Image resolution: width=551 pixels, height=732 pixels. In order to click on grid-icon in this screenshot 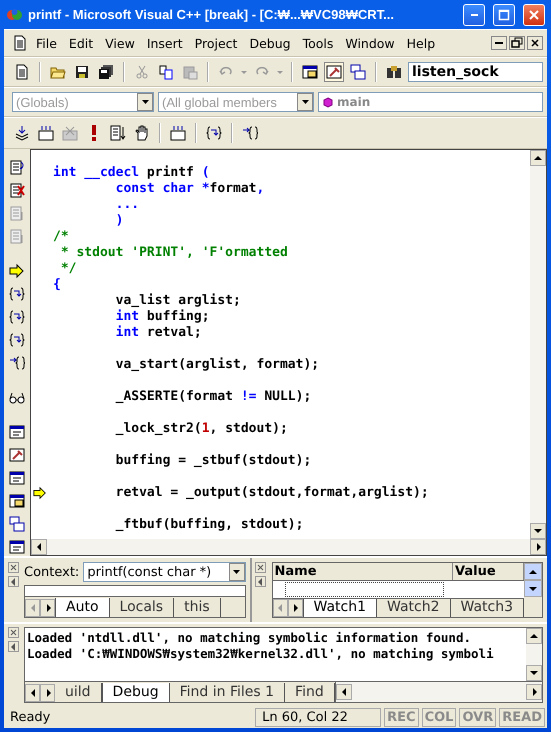, I will do `click(178, 133)`.